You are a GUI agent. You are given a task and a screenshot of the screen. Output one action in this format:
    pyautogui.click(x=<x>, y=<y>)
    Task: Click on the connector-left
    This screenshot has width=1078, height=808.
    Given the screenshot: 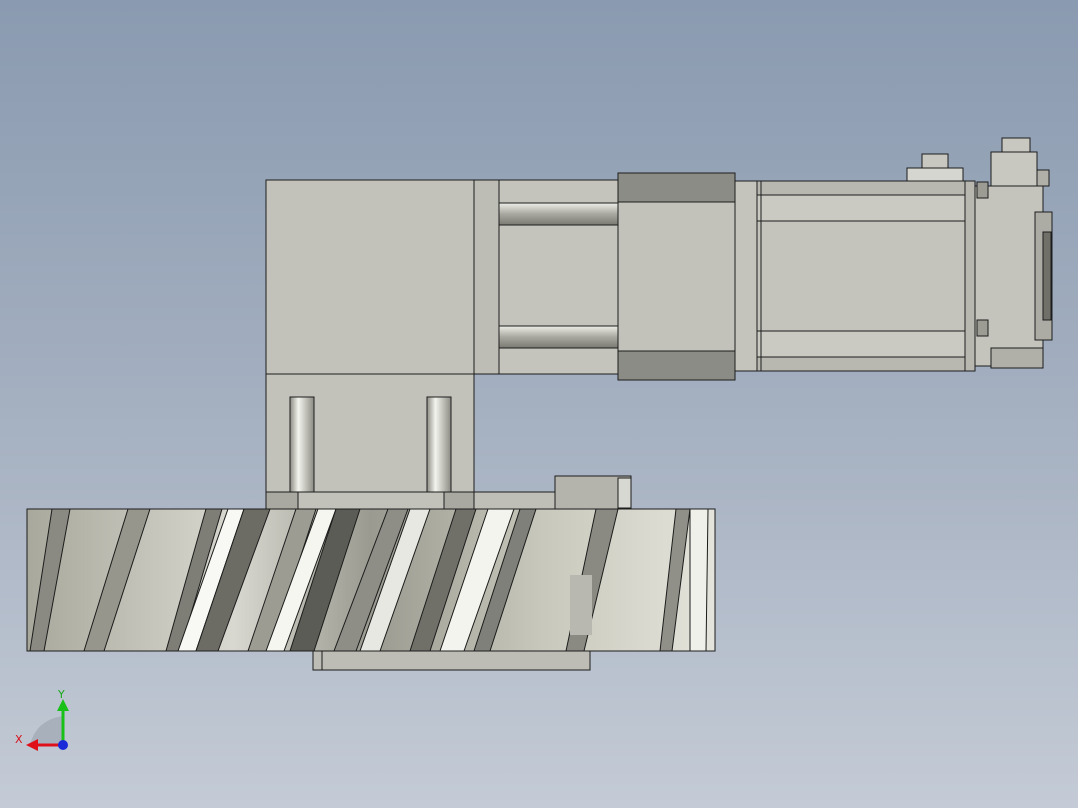 What is the action you would take?
    pyautogui.click(x=935, y=167)
    